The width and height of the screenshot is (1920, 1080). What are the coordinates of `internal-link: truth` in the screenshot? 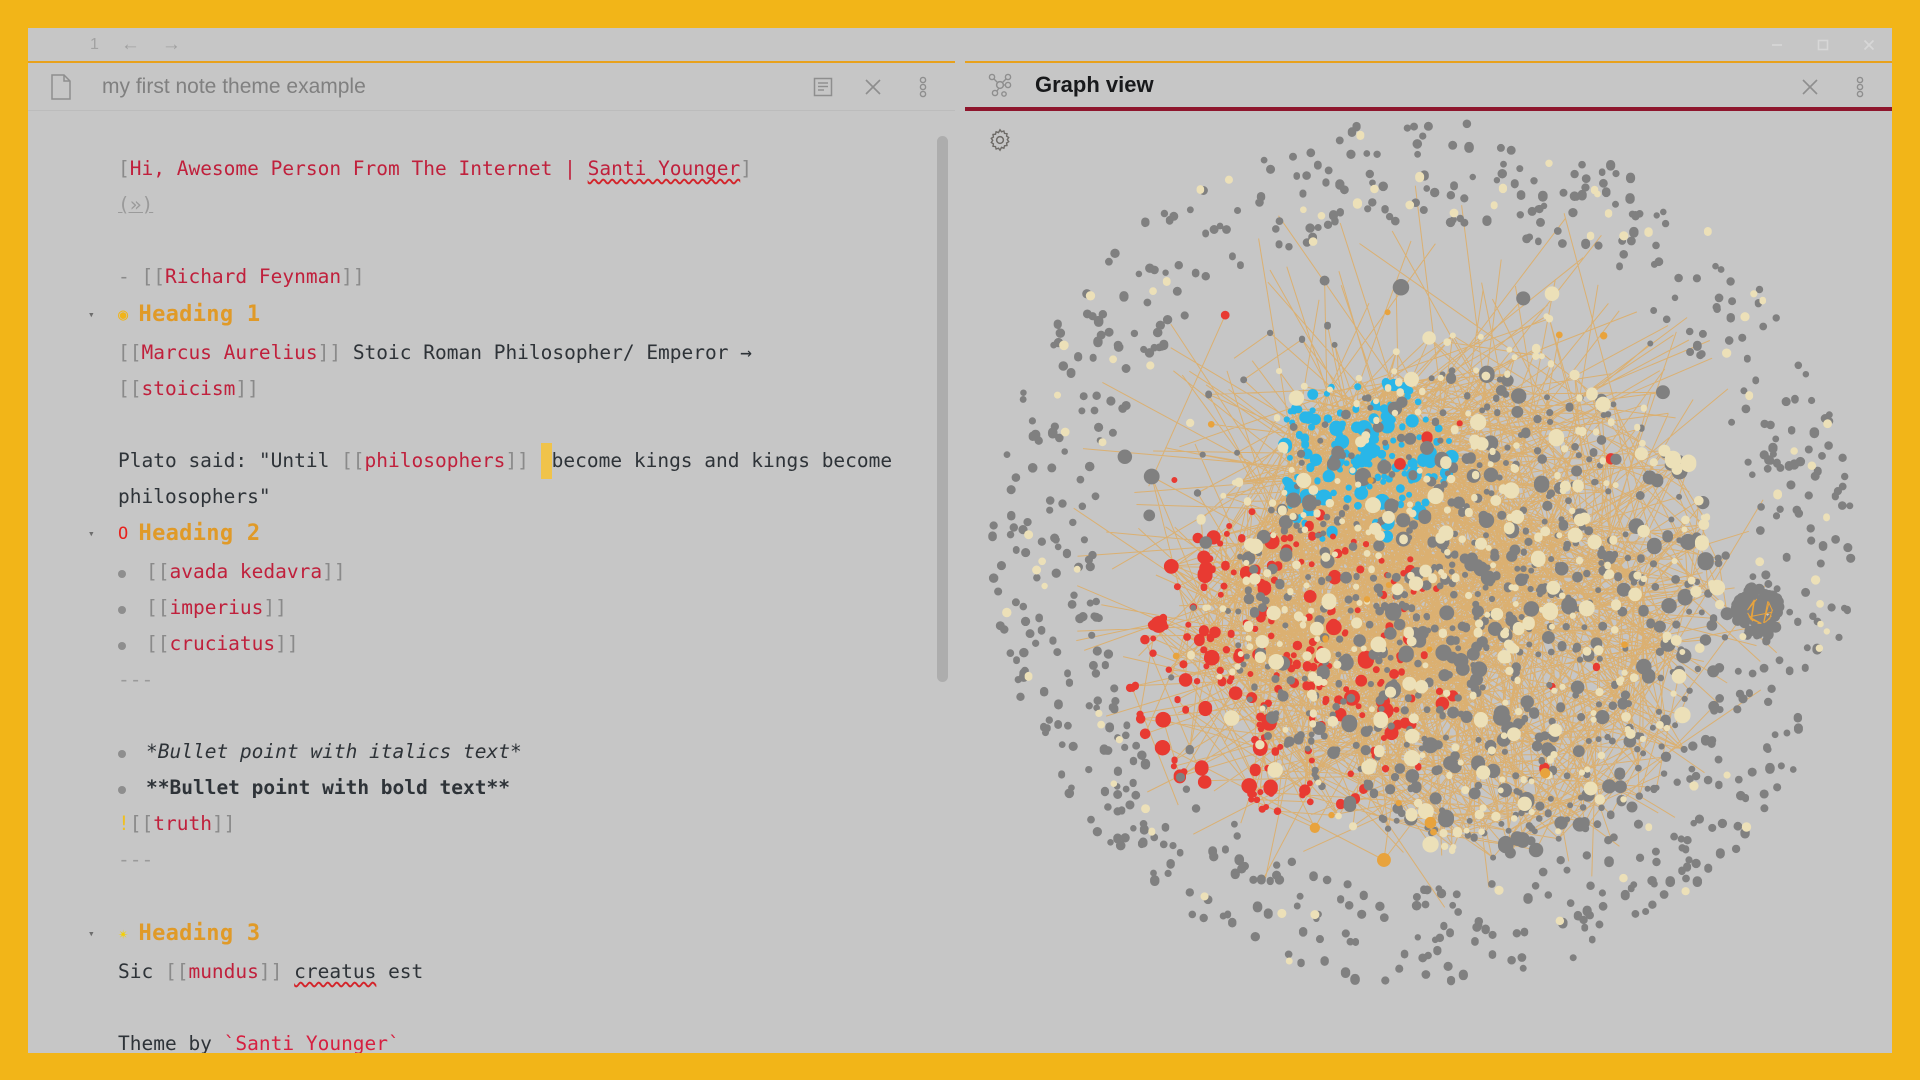 It's located at (182, 823).